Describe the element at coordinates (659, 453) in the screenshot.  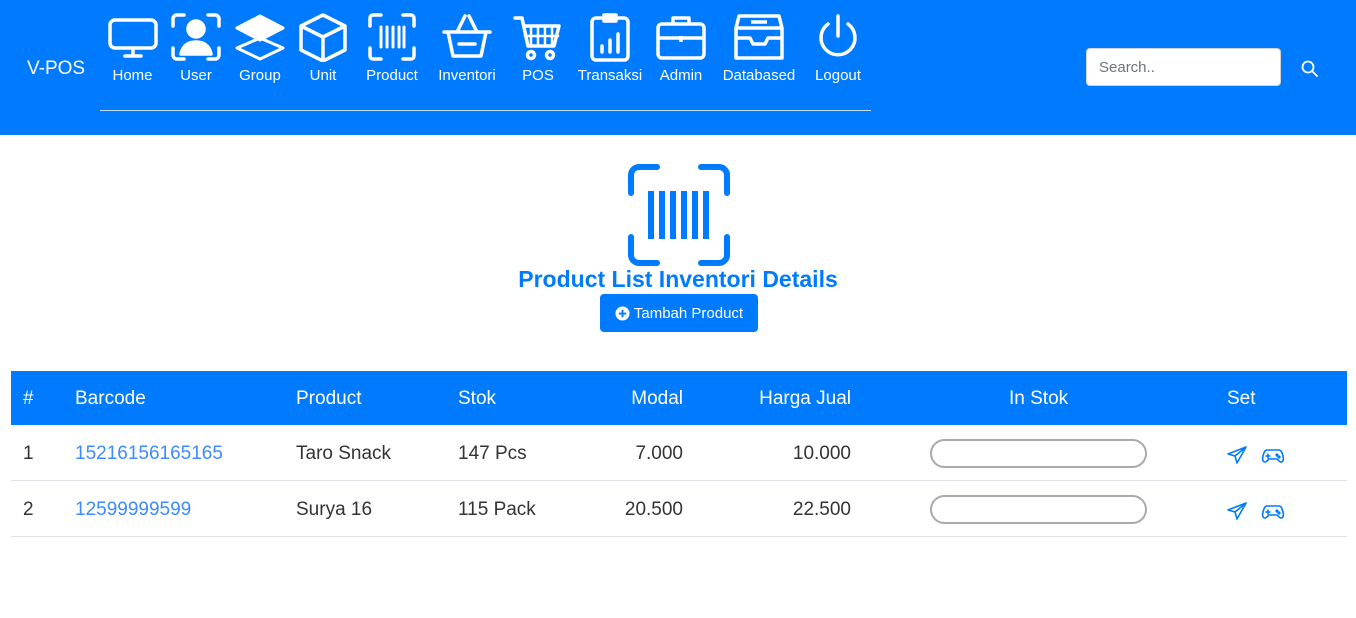
I see `cell-modal: 7.000` at that location.